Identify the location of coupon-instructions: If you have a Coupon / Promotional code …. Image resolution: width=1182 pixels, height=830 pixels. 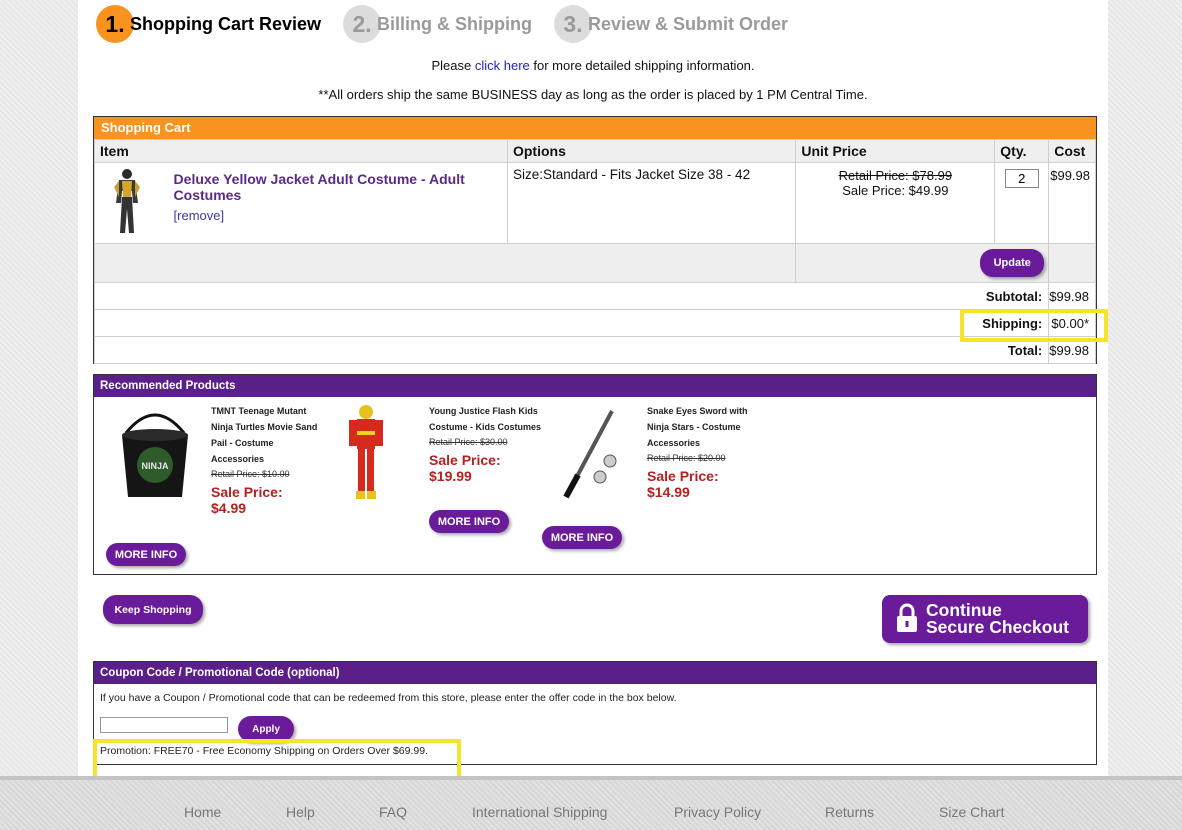
(388, 698).